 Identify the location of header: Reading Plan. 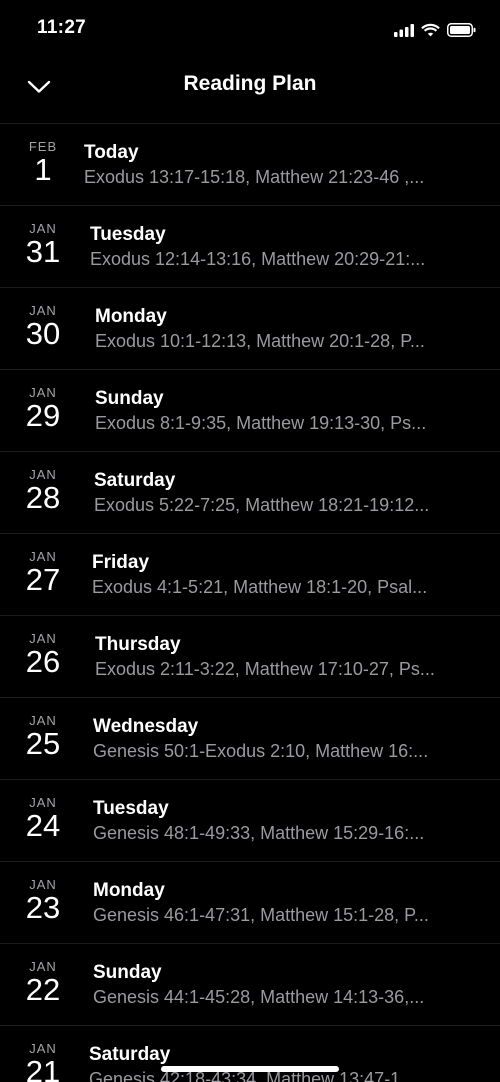
(250, 90).